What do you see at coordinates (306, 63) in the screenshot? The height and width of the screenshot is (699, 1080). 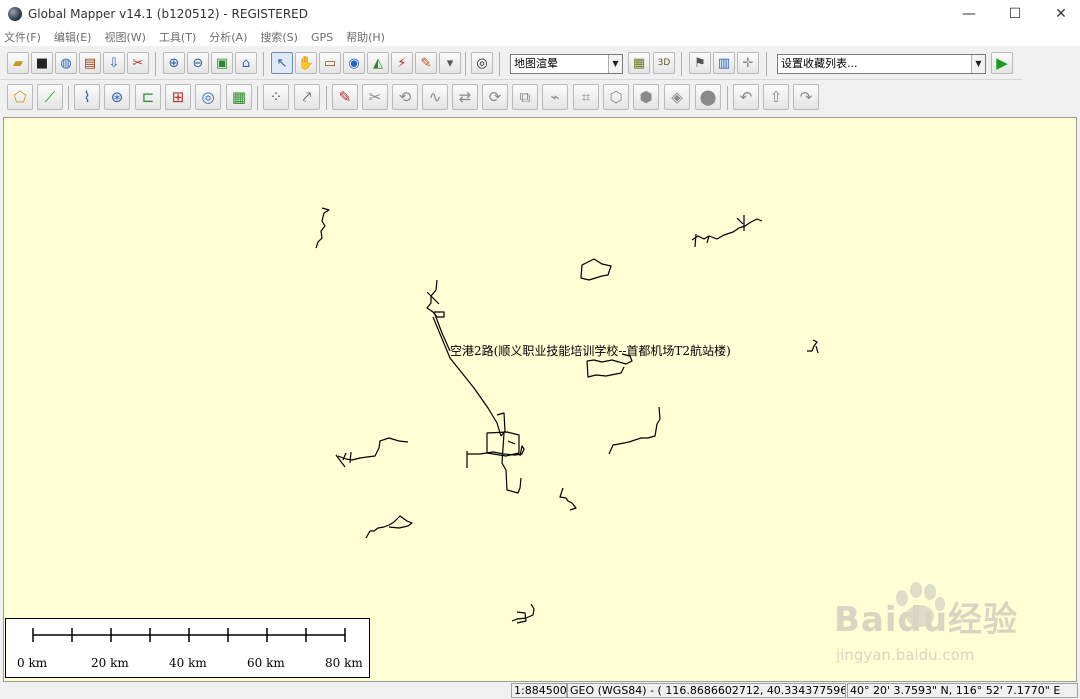 I see `pan-hand-icon: ✋` at bounding box center [306, 63].